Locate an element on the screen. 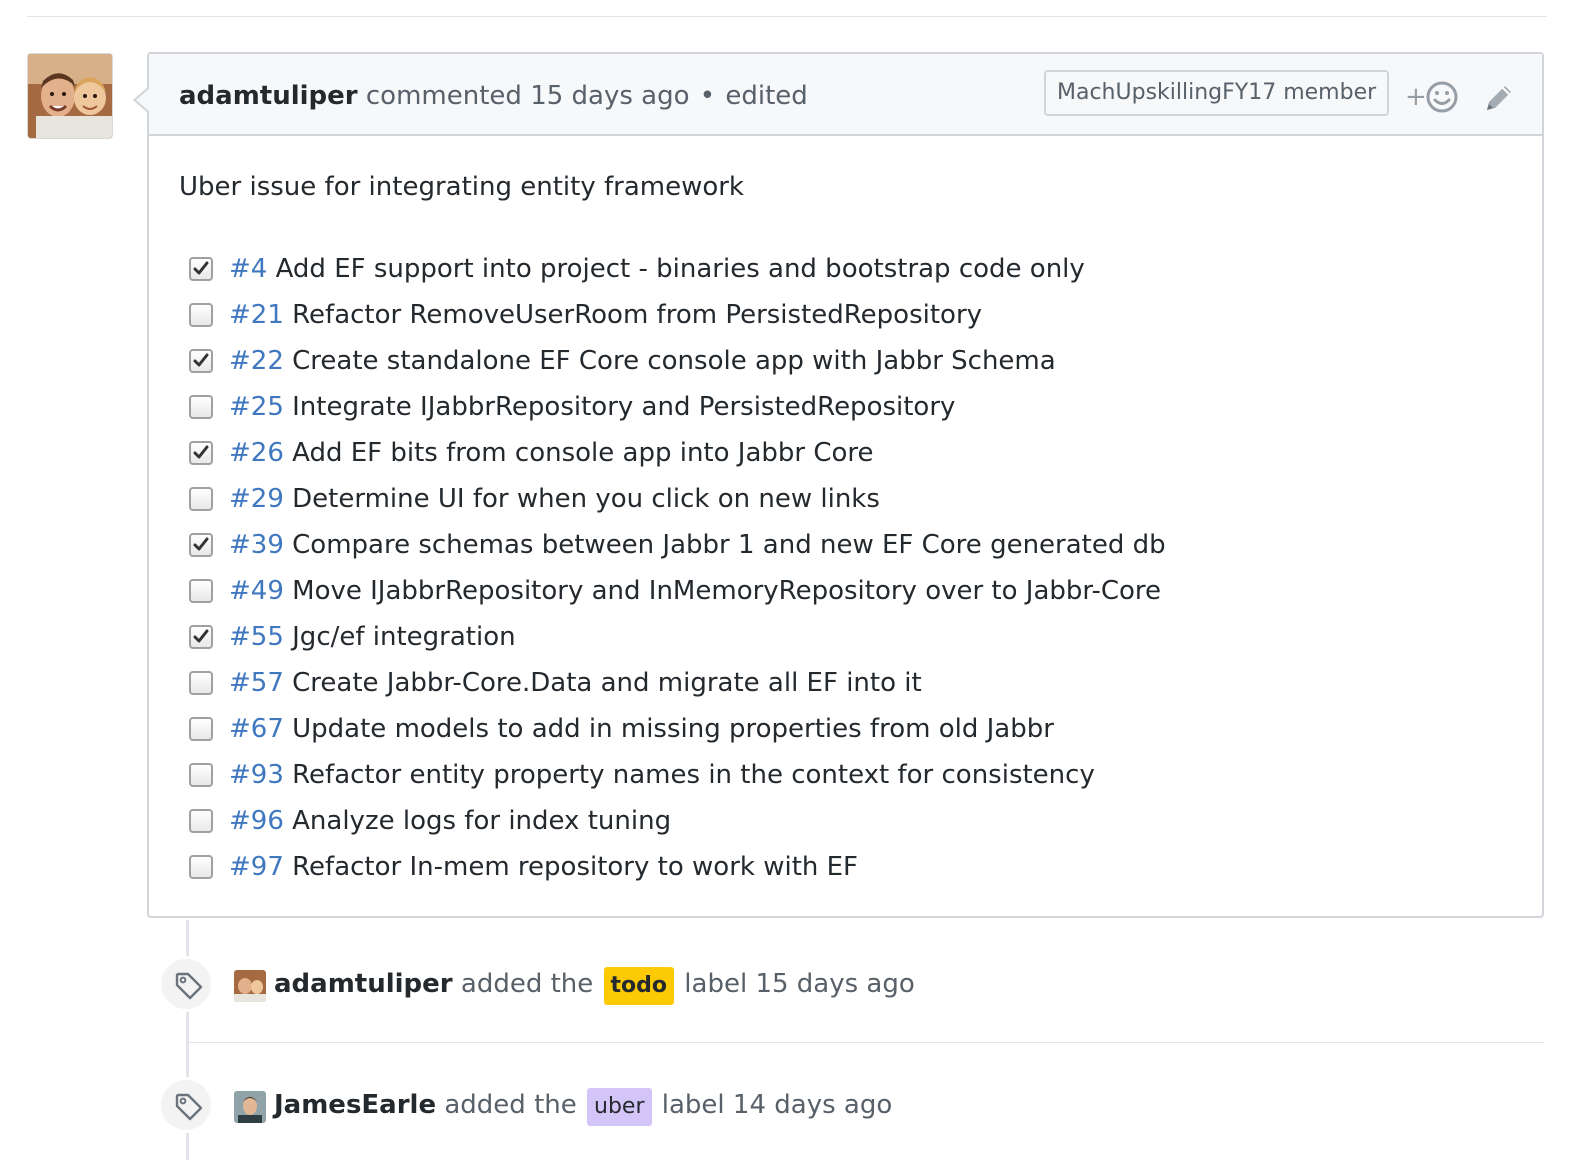 Image resolution: width=1571 pixels, height=1160 pixels. comment-timestamp: 15 days ago is located at coordinates (609, 96).